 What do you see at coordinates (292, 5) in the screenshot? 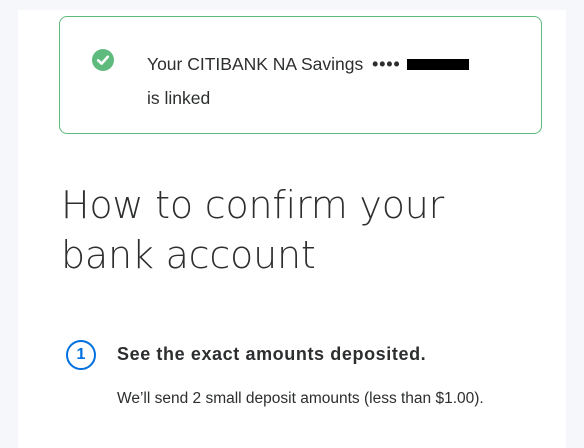
I see `page-top-strip` at bounding box center [292, 5].